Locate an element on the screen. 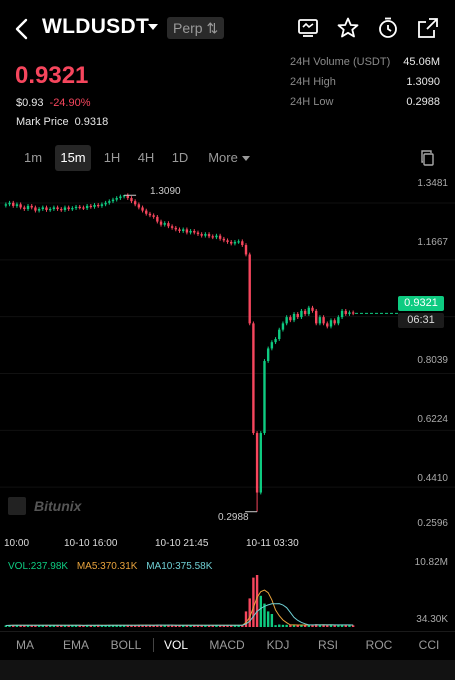 This screenshot has width=455, height=680. back-icon is located at coordinates (22, 29).